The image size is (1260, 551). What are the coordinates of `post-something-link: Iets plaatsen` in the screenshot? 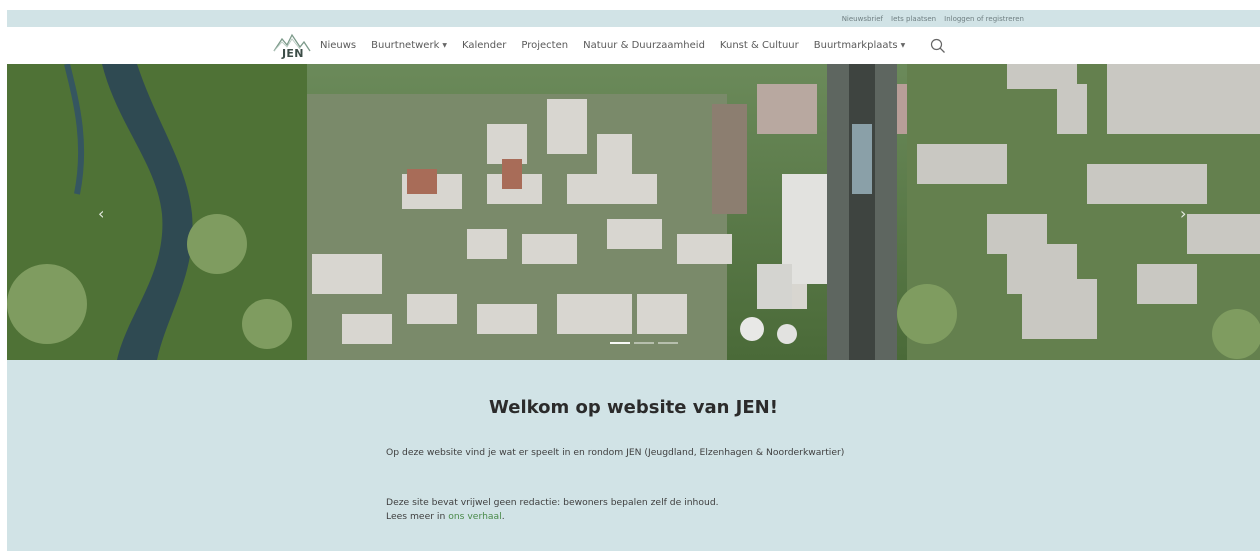 It's located at (913, 19).